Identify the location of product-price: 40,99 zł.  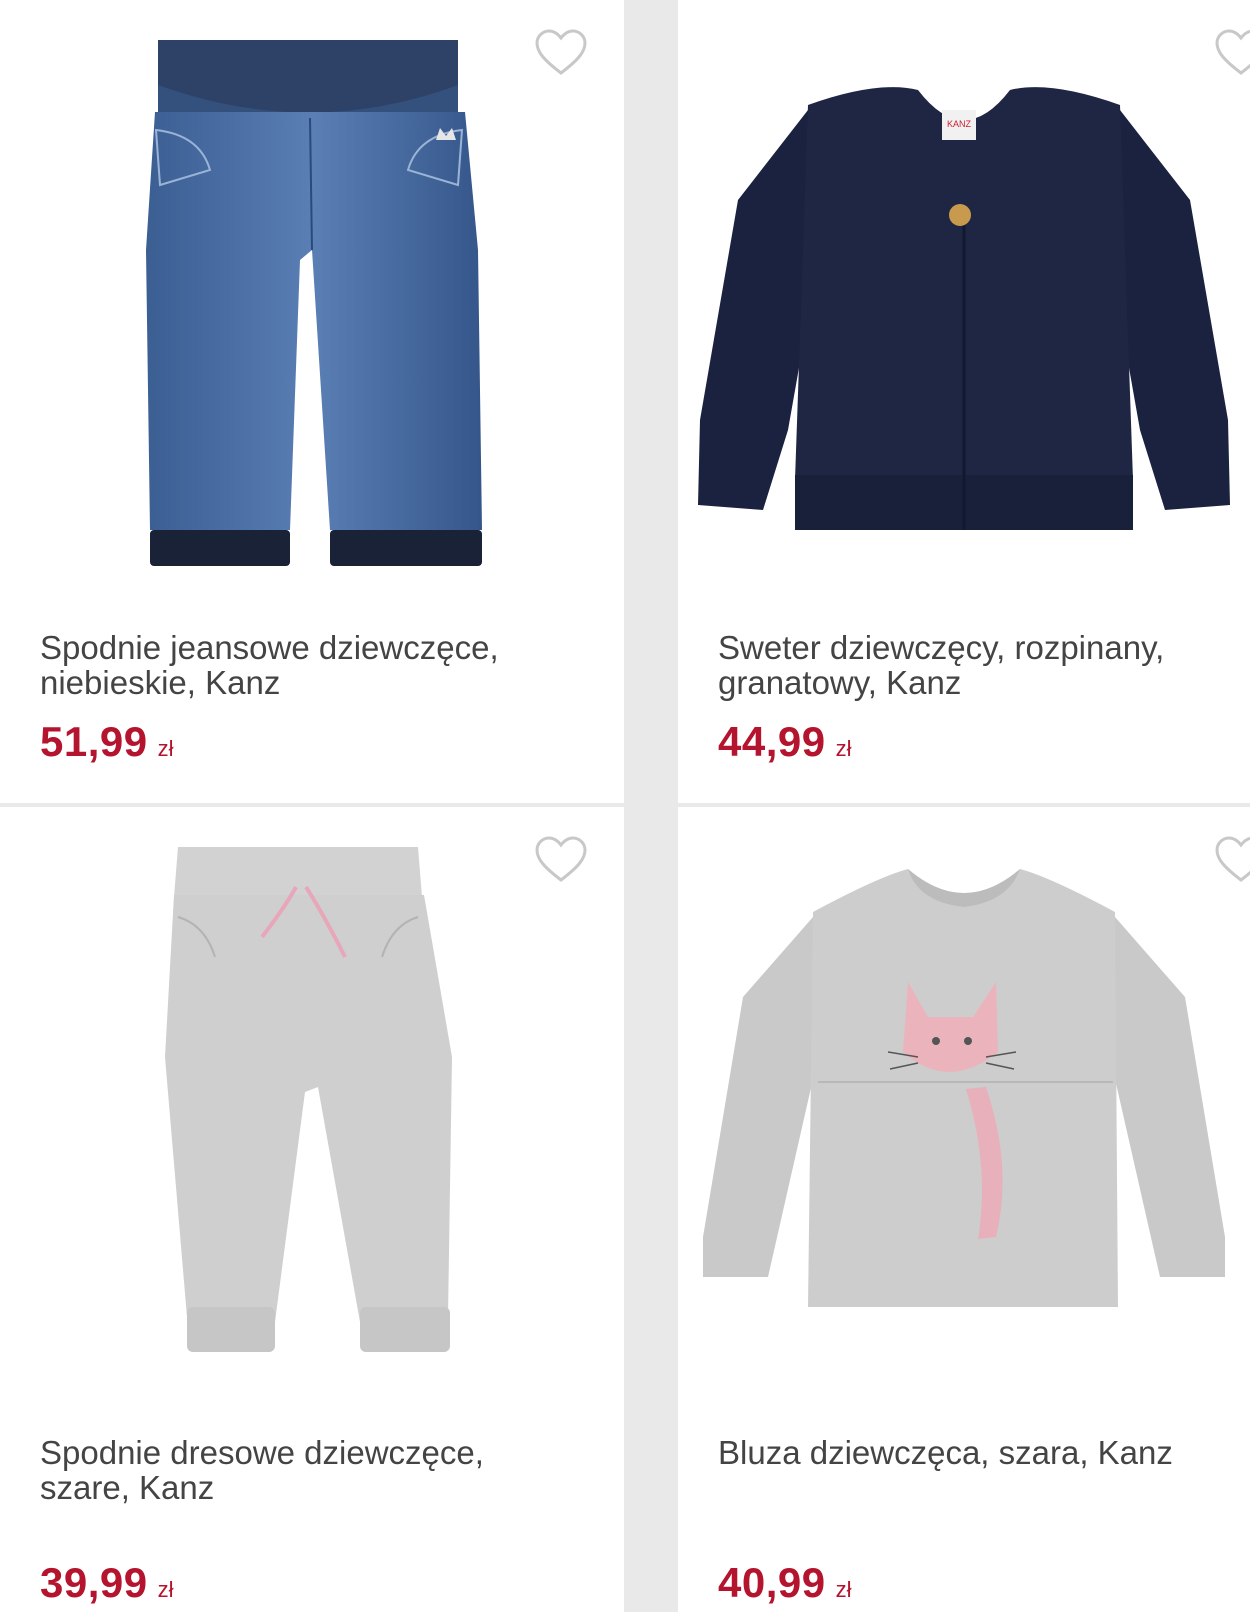
(785, 1583).